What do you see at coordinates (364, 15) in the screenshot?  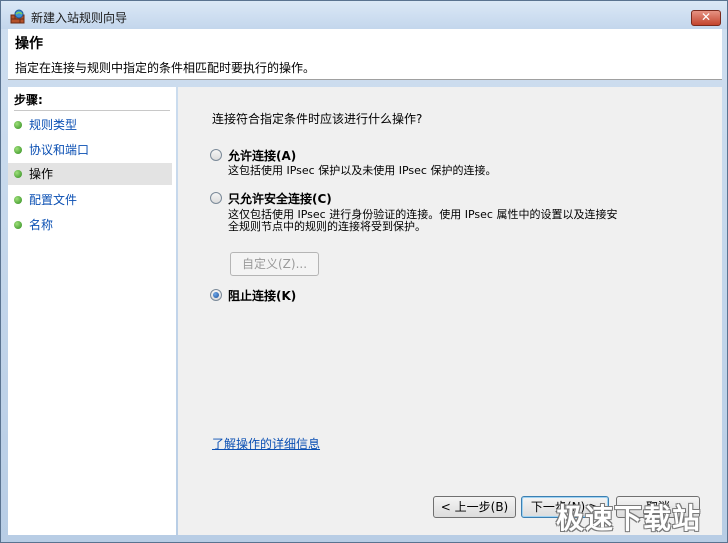 I see `title-bar: 新建入站规则向导 ✕` at bounding box center [364, 15].